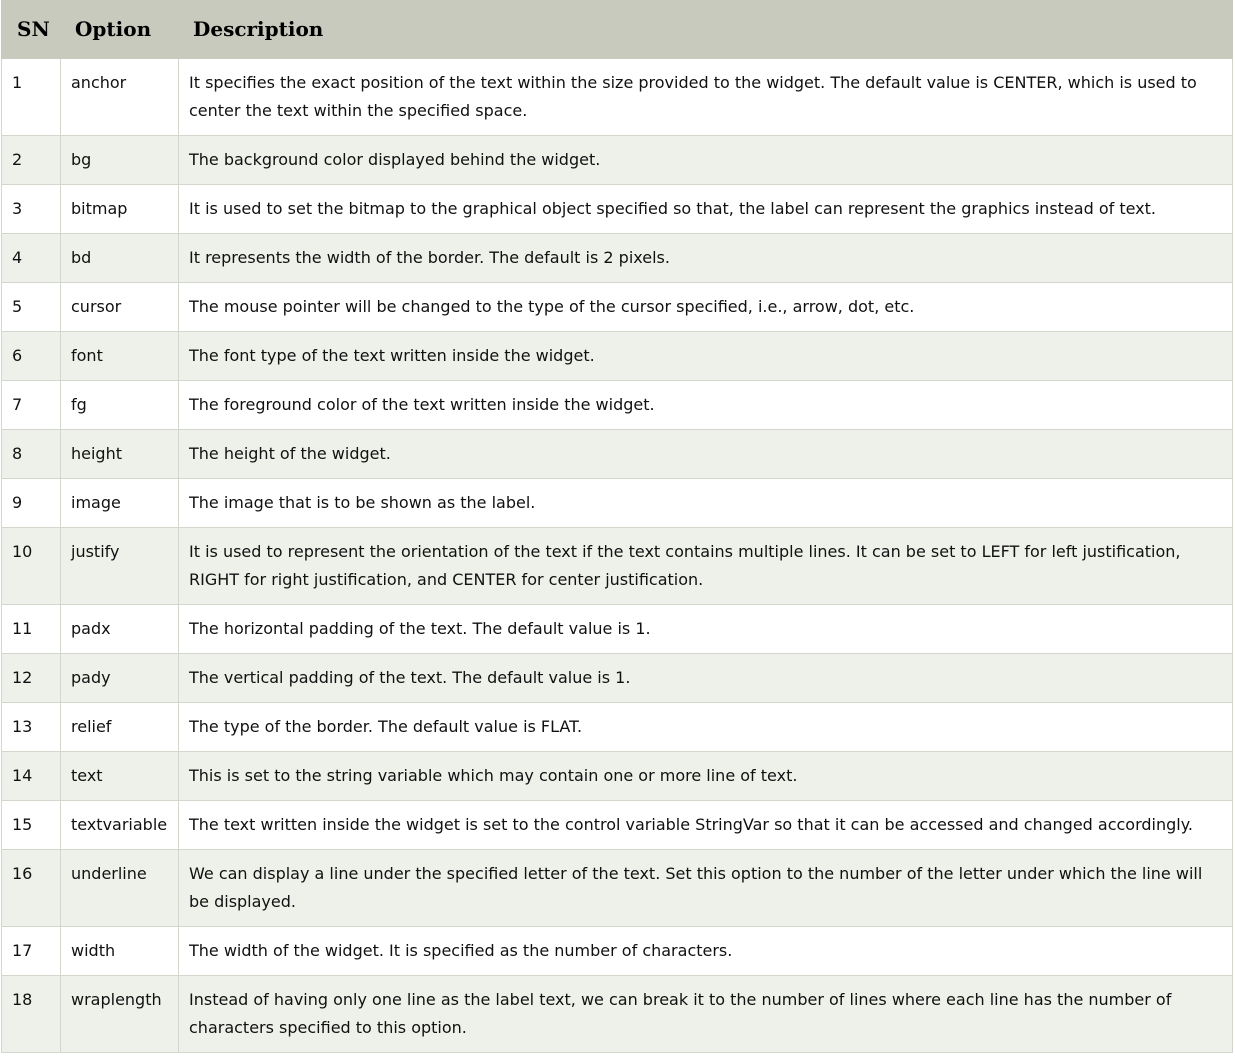 Image resolution: width=1235 pixels, height=1058 pixels. I want to click on row-sn: 15, so click(31, 825).